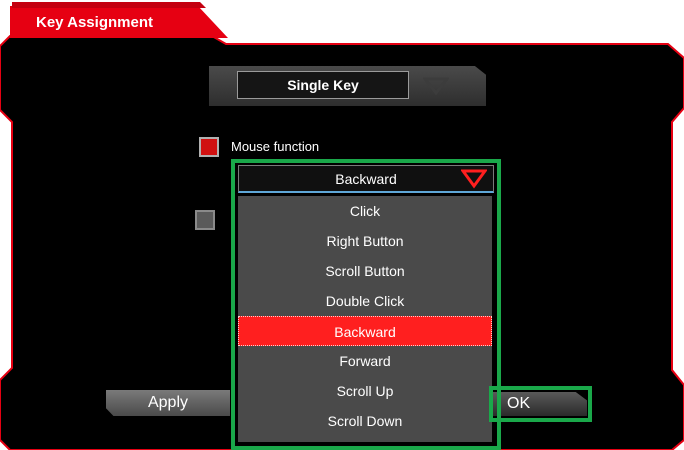 The width and height of the screenshot is (684, 450). Describe the element at coordinates (540, 404) in the screenshot. I see `ok-highlight` at that location.